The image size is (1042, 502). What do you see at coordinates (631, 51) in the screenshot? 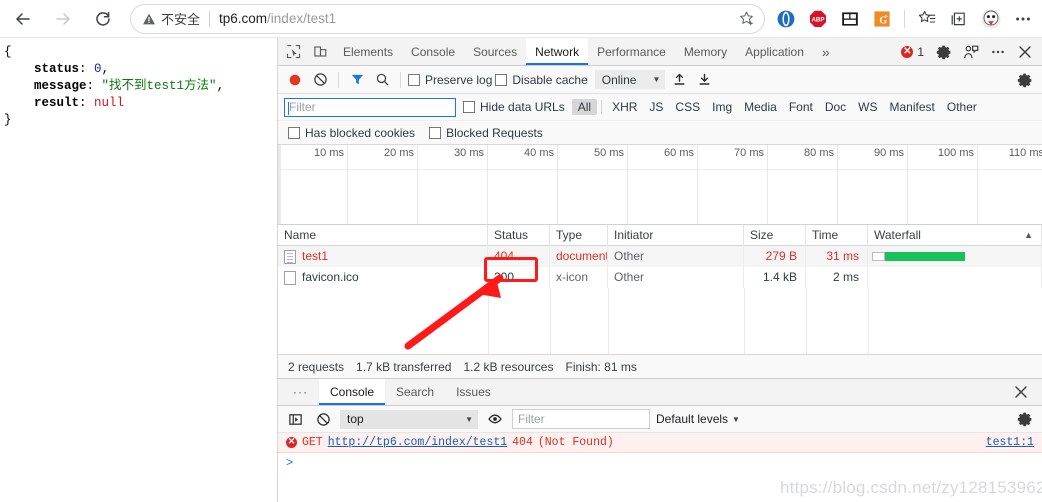
I see `tab-performance: Performance` at bounding box center [631, 51].